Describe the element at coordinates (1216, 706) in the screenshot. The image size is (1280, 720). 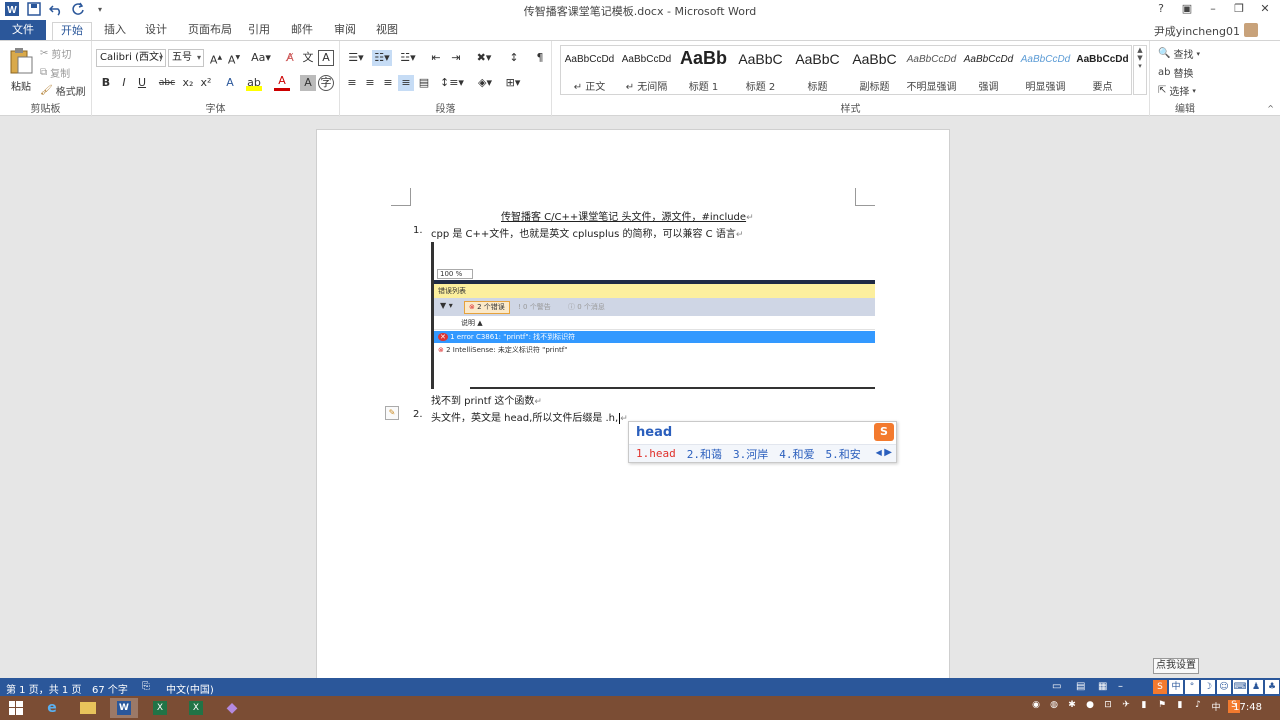
I see `ime-tray-icon: 中` at that location.